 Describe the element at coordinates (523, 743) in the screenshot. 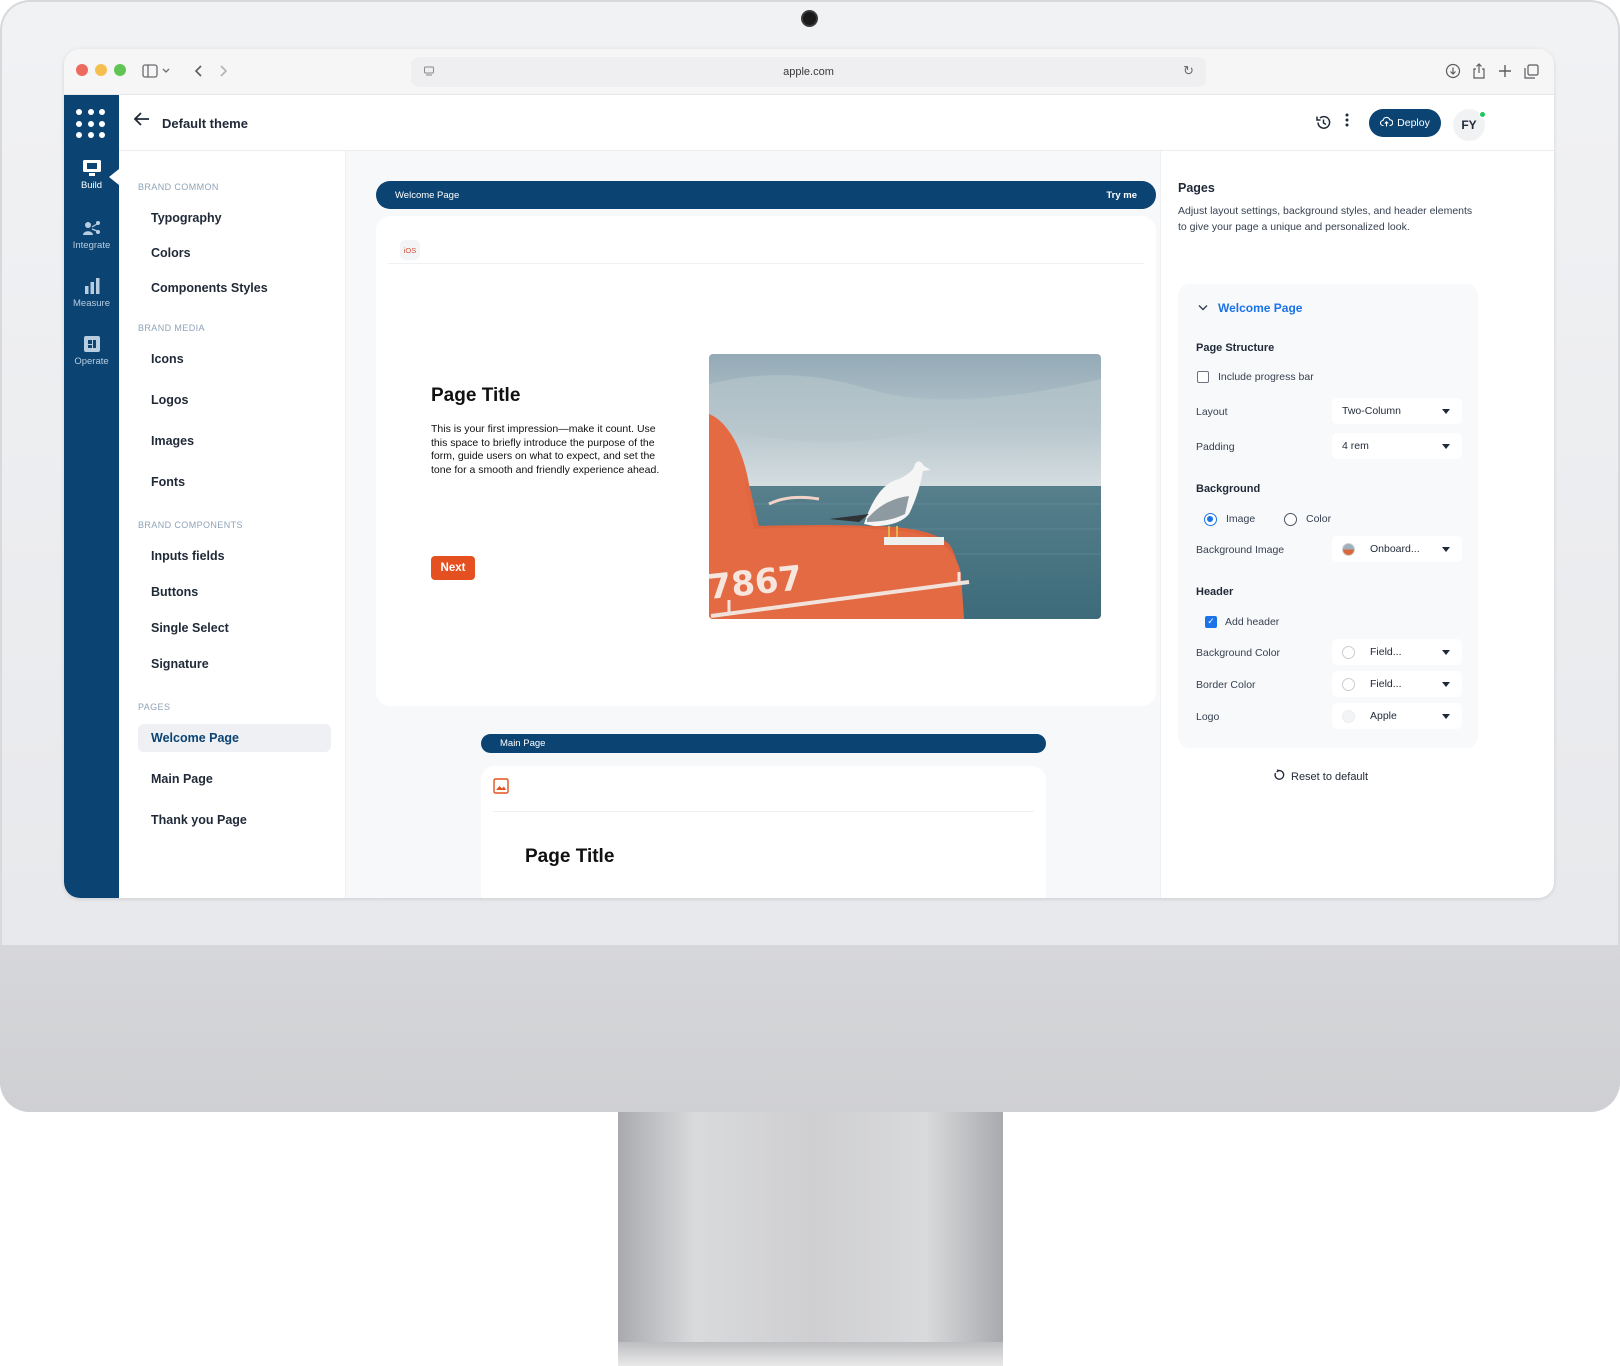

I see `main-page-bar-label: Main Page` at that location.